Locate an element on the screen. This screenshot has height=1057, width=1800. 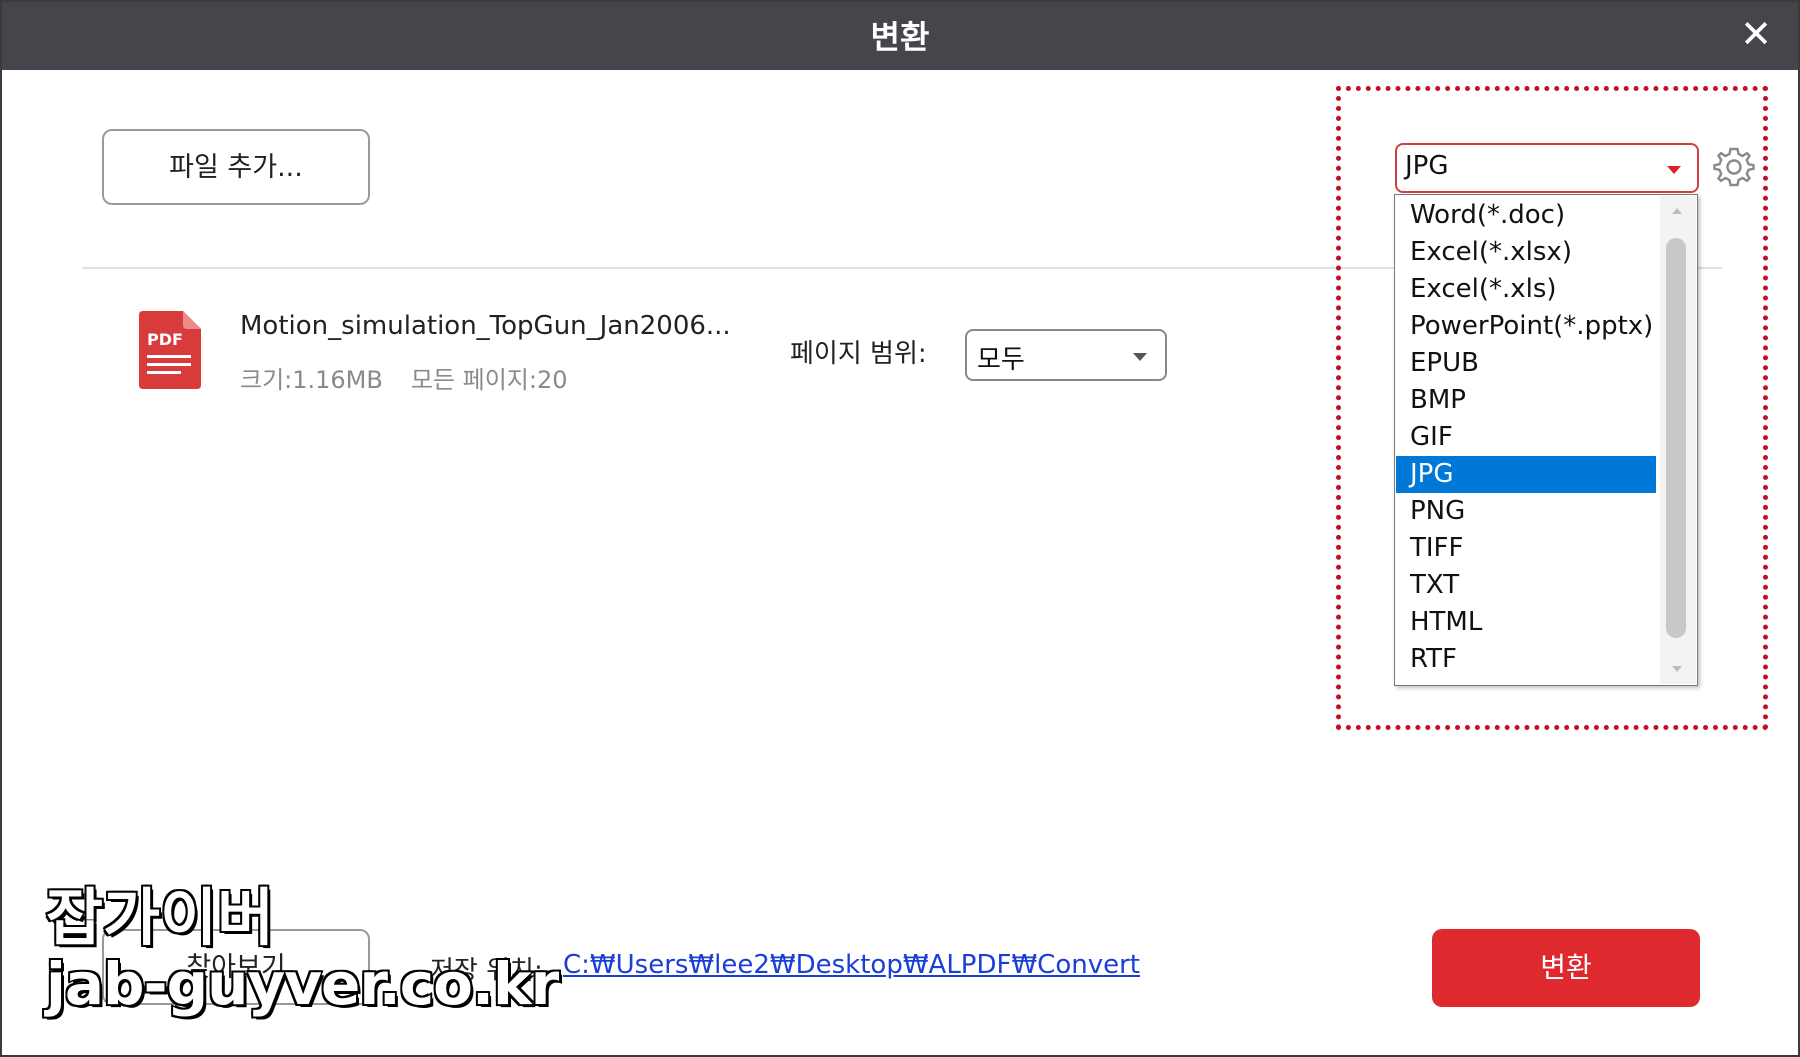
format-option: TIFF is located at coordinates (1526, 548).